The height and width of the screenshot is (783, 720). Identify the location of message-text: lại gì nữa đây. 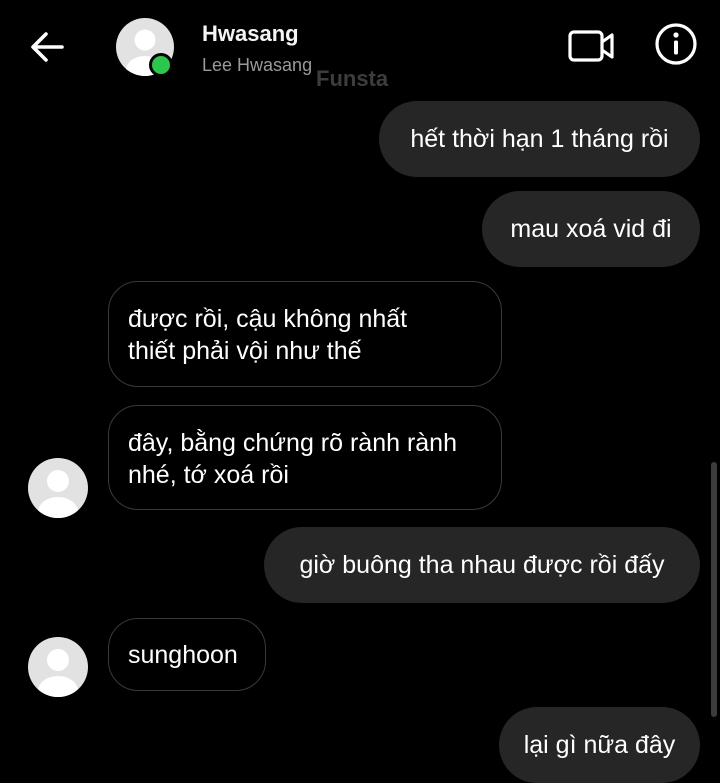
(599, 745).